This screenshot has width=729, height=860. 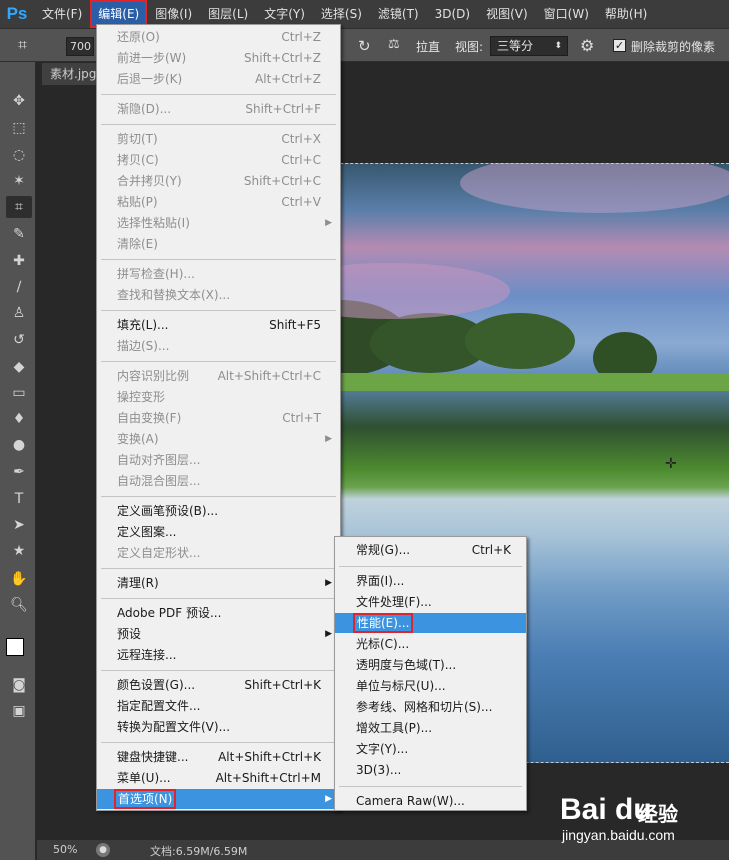 I want to click on foreground-color-swatch, so click(x=15, y=647).